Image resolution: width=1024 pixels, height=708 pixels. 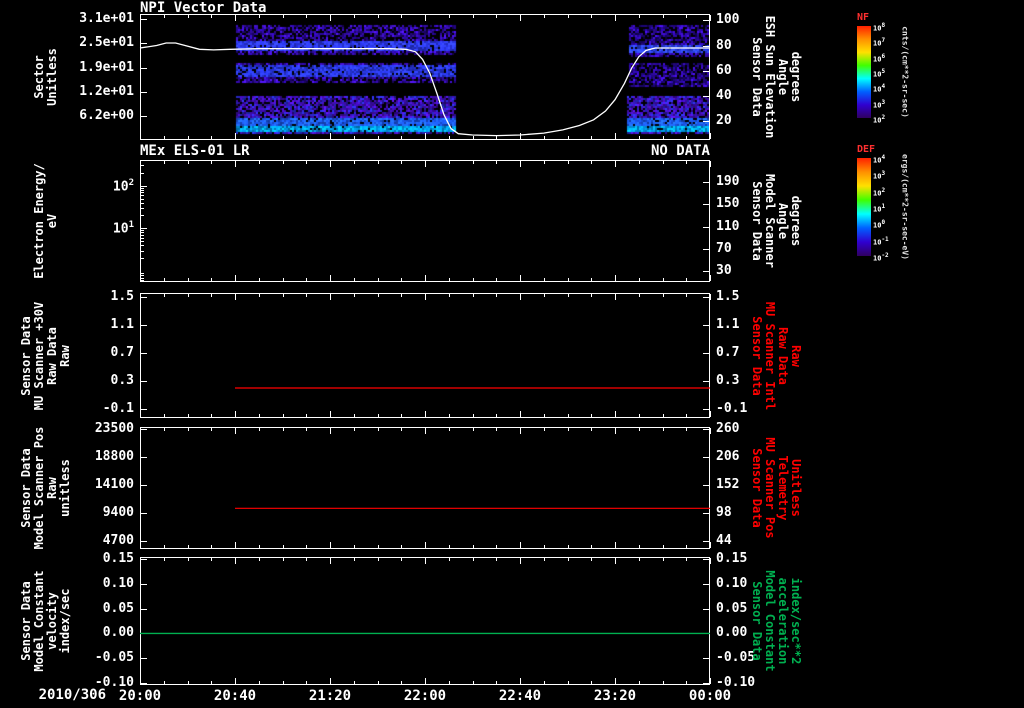 I want to click on colorbar-tick-label: 106, so click(x=879, y=57).